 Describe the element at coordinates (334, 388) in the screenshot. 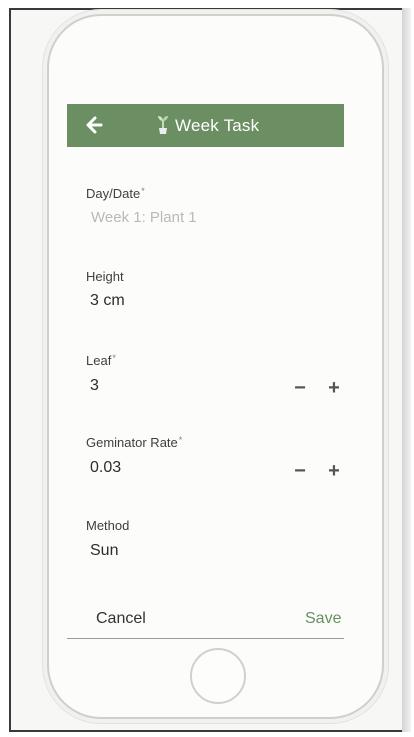

I see `leaf-increment-button: +` at that location.